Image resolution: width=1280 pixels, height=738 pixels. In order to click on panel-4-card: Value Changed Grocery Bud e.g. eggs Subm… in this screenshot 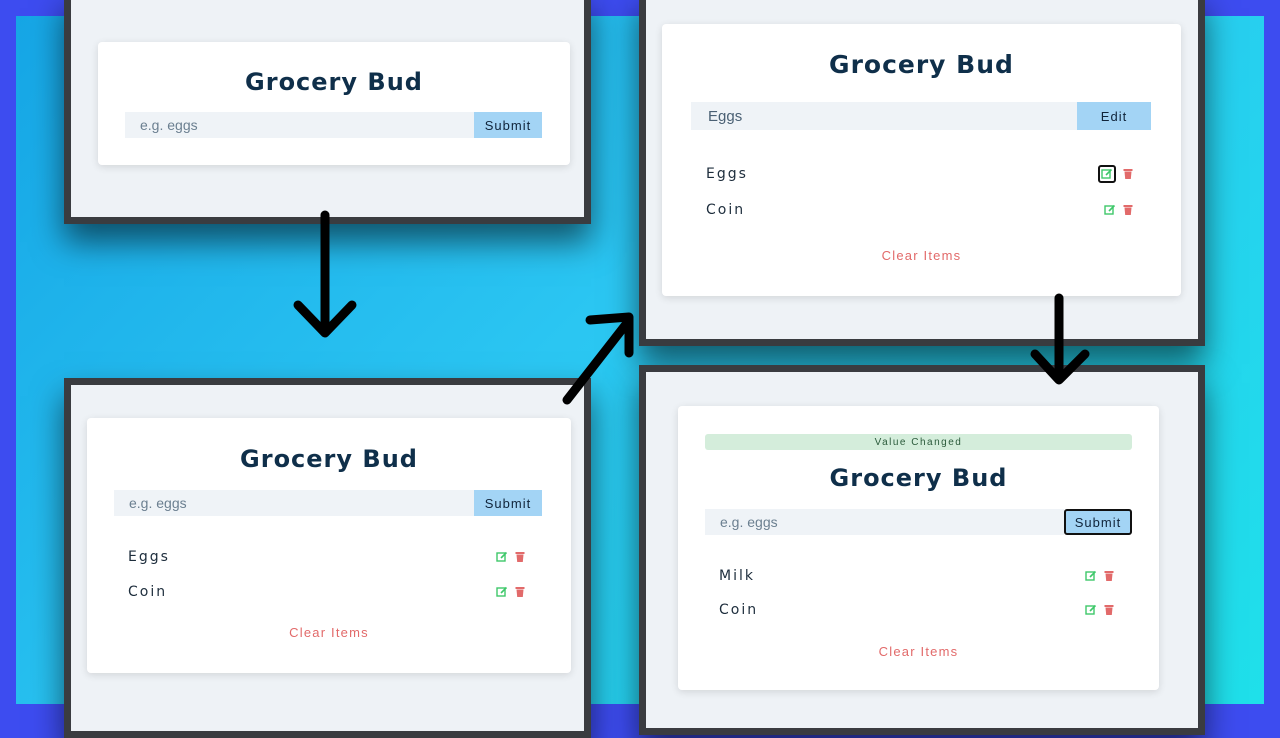, I will do `click(918, 548)`.